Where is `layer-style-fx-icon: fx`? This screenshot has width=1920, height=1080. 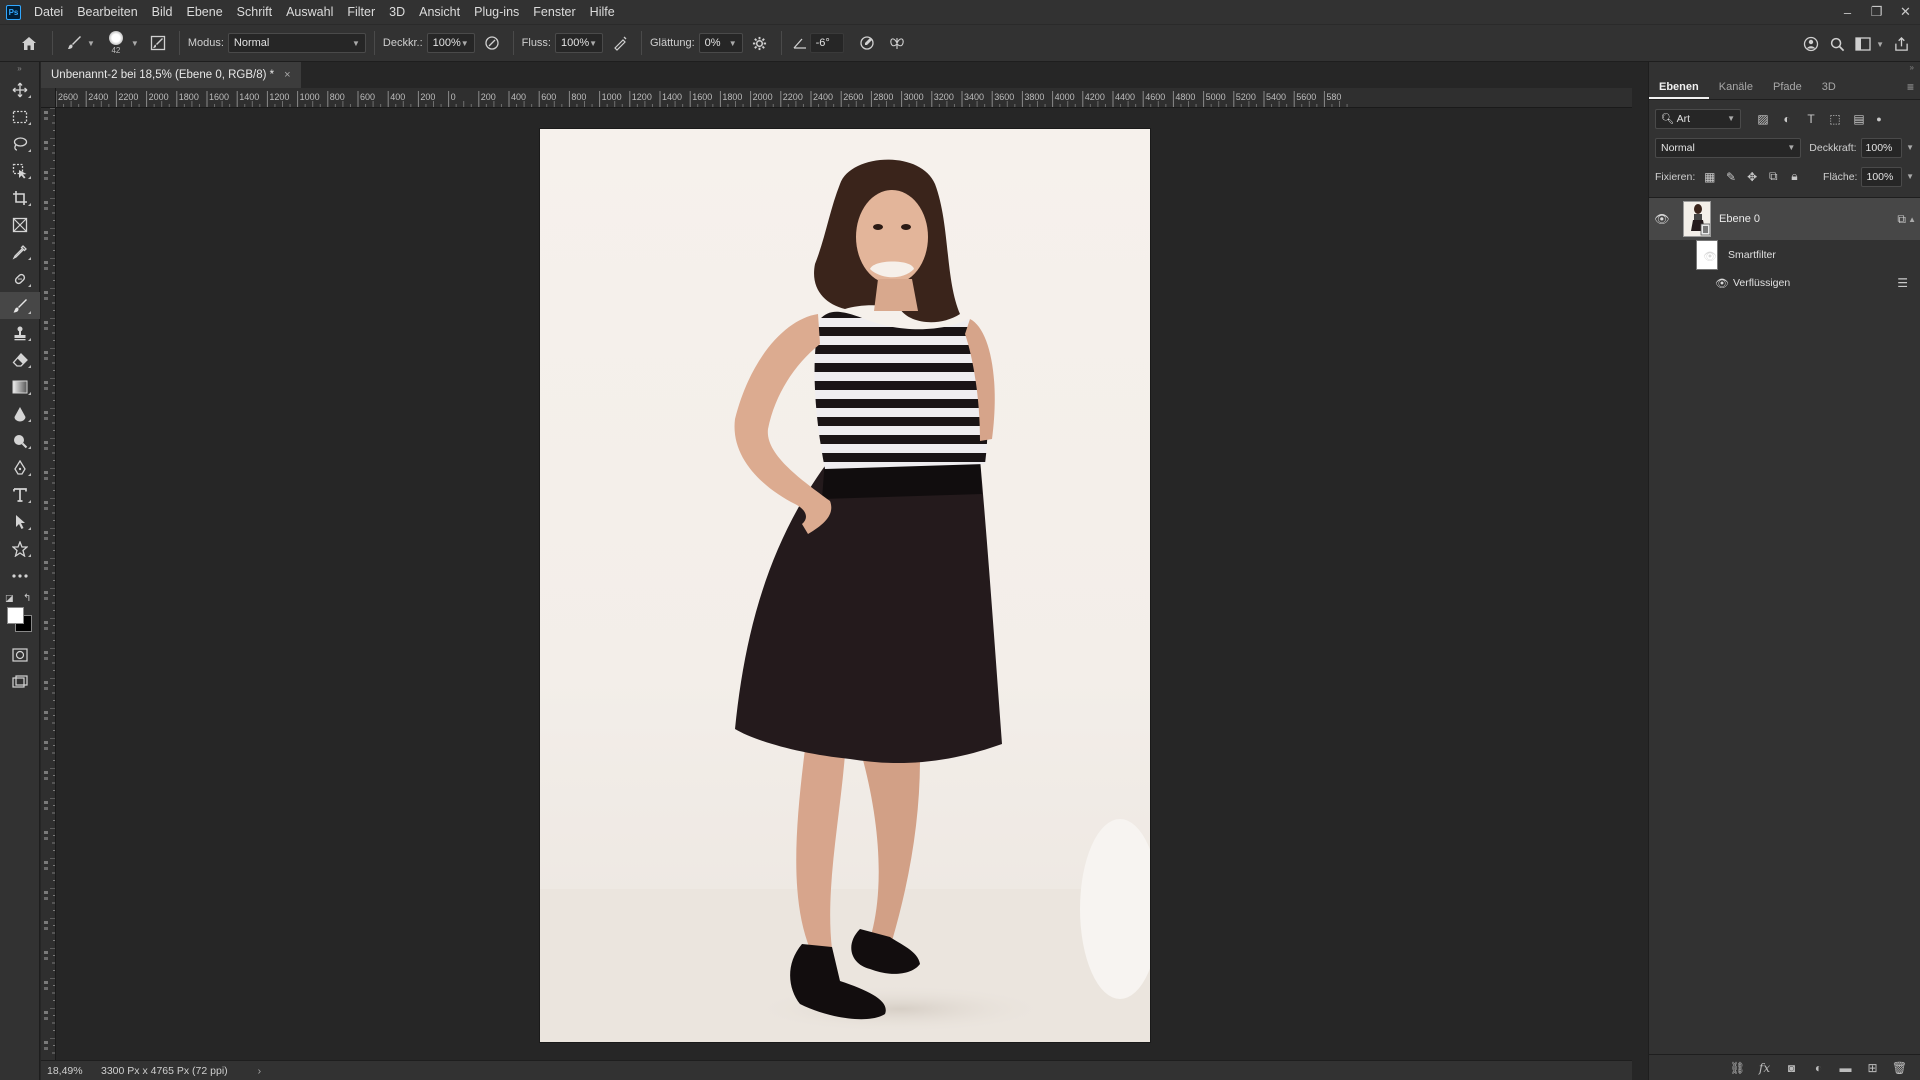
layer-style-fx-icon: fx is located at coordinates (1764, 1068).